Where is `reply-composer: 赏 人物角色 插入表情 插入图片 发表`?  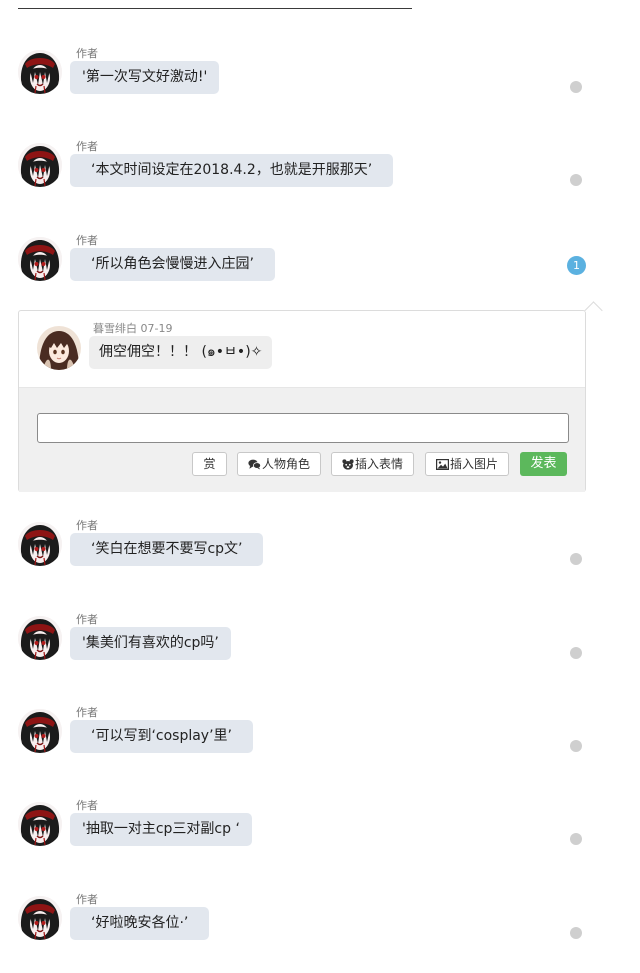
reply-composer: 赏 人物角色 插入表情 插入图片 发表 is located at coordinates (302, 439).